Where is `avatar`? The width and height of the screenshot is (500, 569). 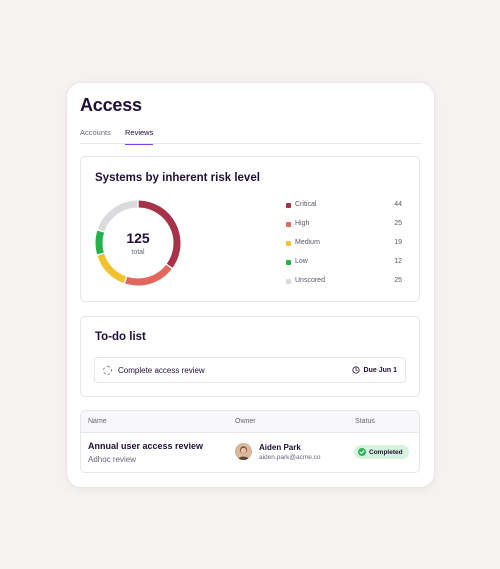
avatar is located at coordinates (243, 451).